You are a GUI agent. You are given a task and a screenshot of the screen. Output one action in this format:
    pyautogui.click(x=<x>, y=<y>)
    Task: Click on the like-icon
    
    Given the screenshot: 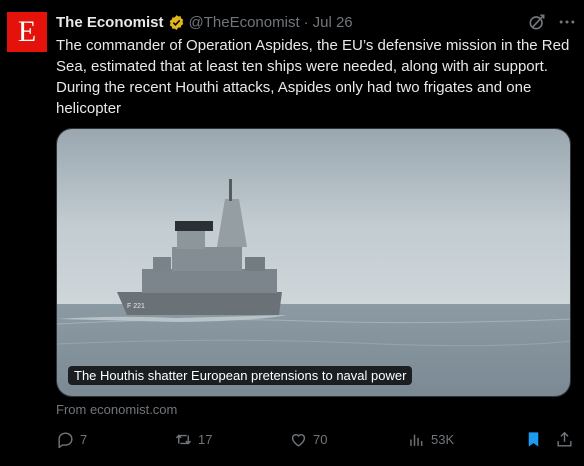 What is the action you would take?
    pyautogui.click(x=298, y=440)
    